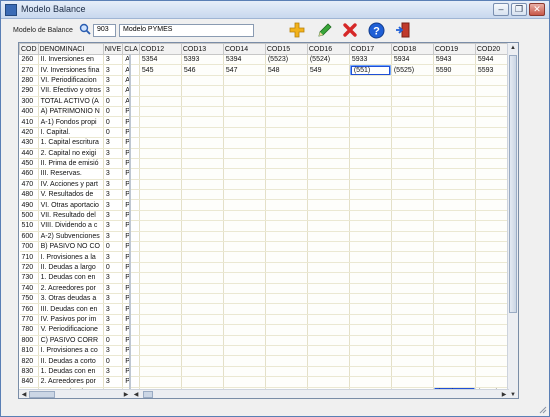 Image resolution: width=550 pixels, height=417 pixels. I want to click on table-cell: 1. Capital escritura, so click(71, 143).